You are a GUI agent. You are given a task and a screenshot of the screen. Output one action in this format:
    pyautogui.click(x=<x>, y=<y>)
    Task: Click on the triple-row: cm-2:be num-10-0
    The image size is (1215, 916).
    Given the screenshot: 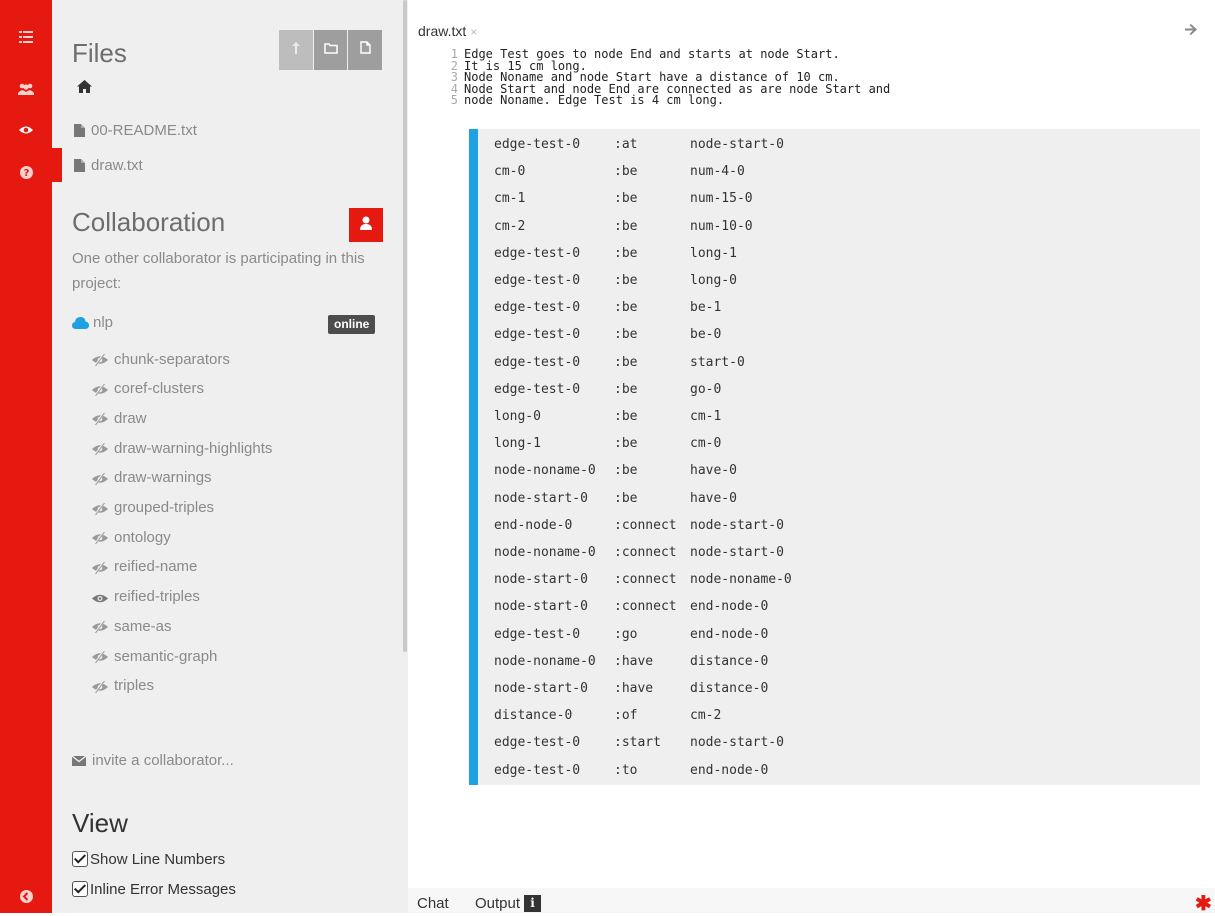 What is the action you would take?
    pyautogui.click(x=623, y=226)
    